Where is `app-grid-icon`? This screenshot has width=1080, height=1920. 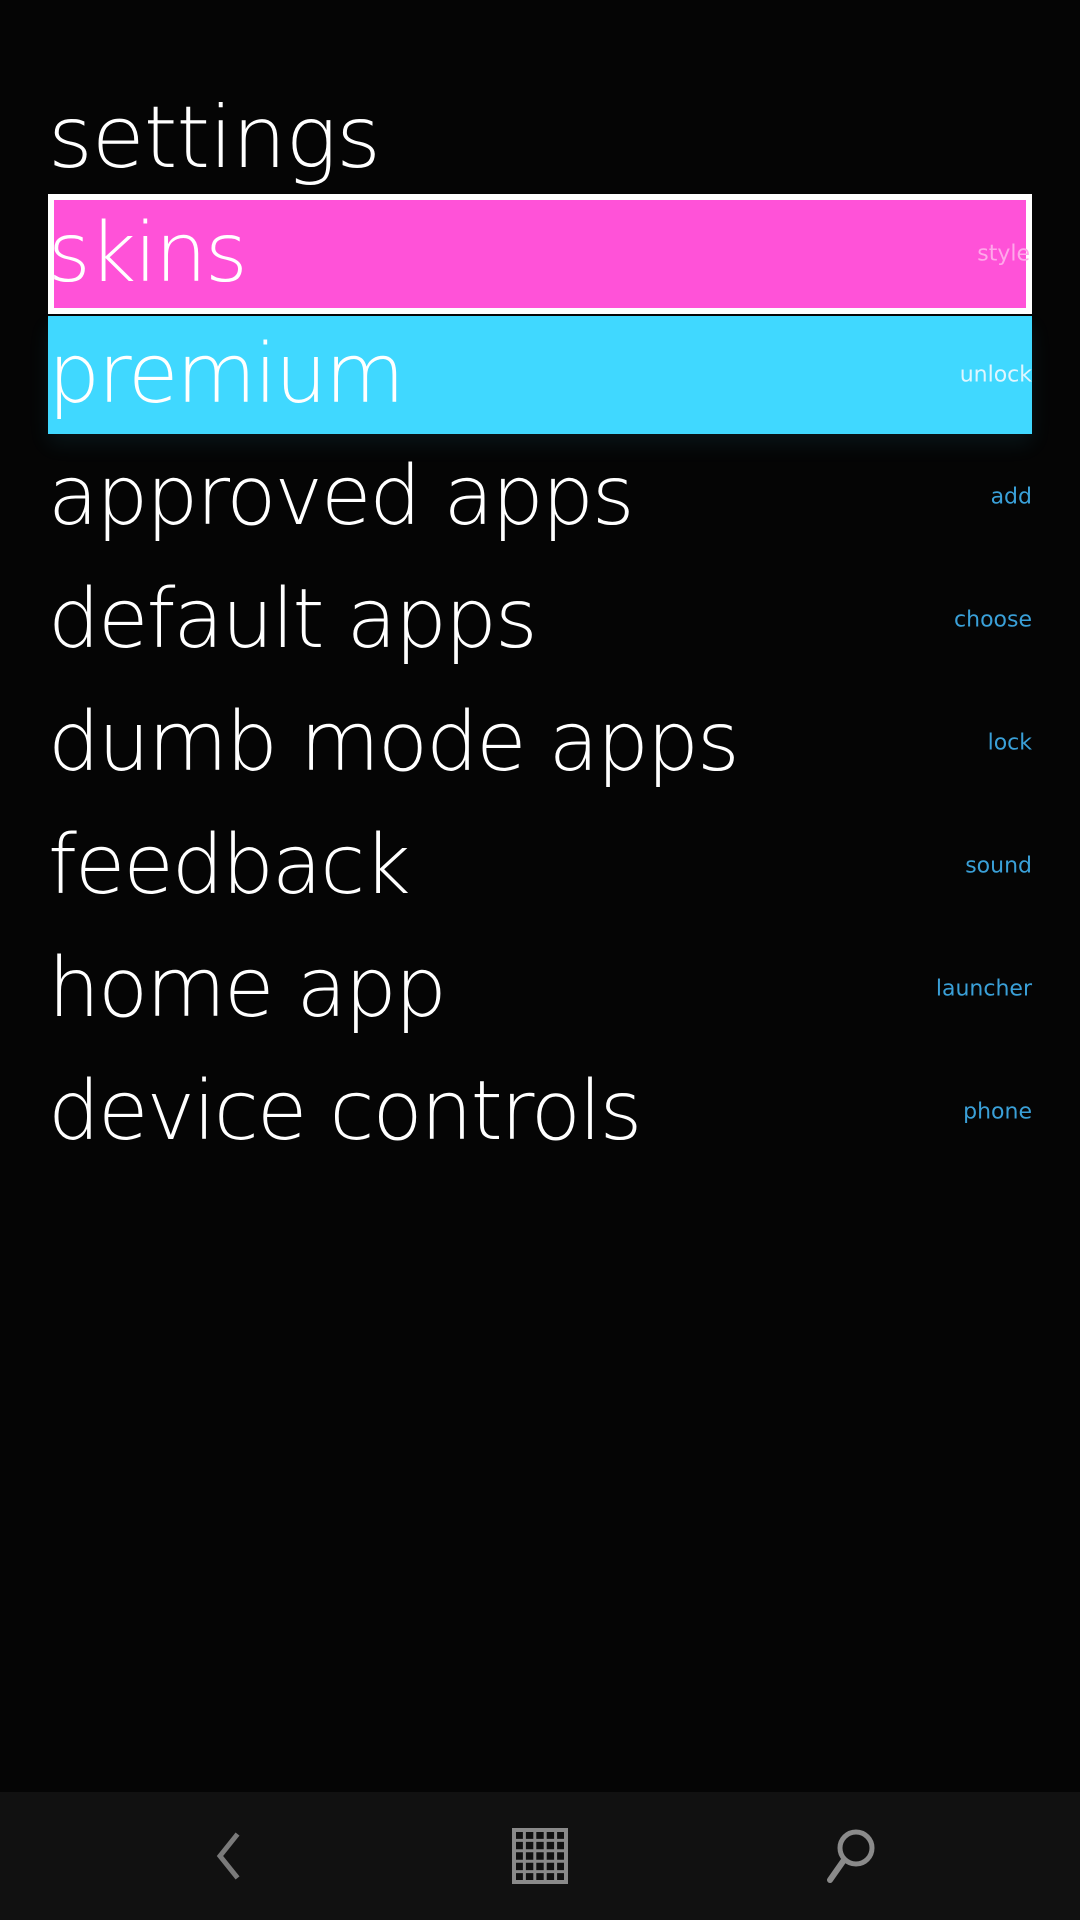 app-grid-icon is located at coordinates (540, 1856).